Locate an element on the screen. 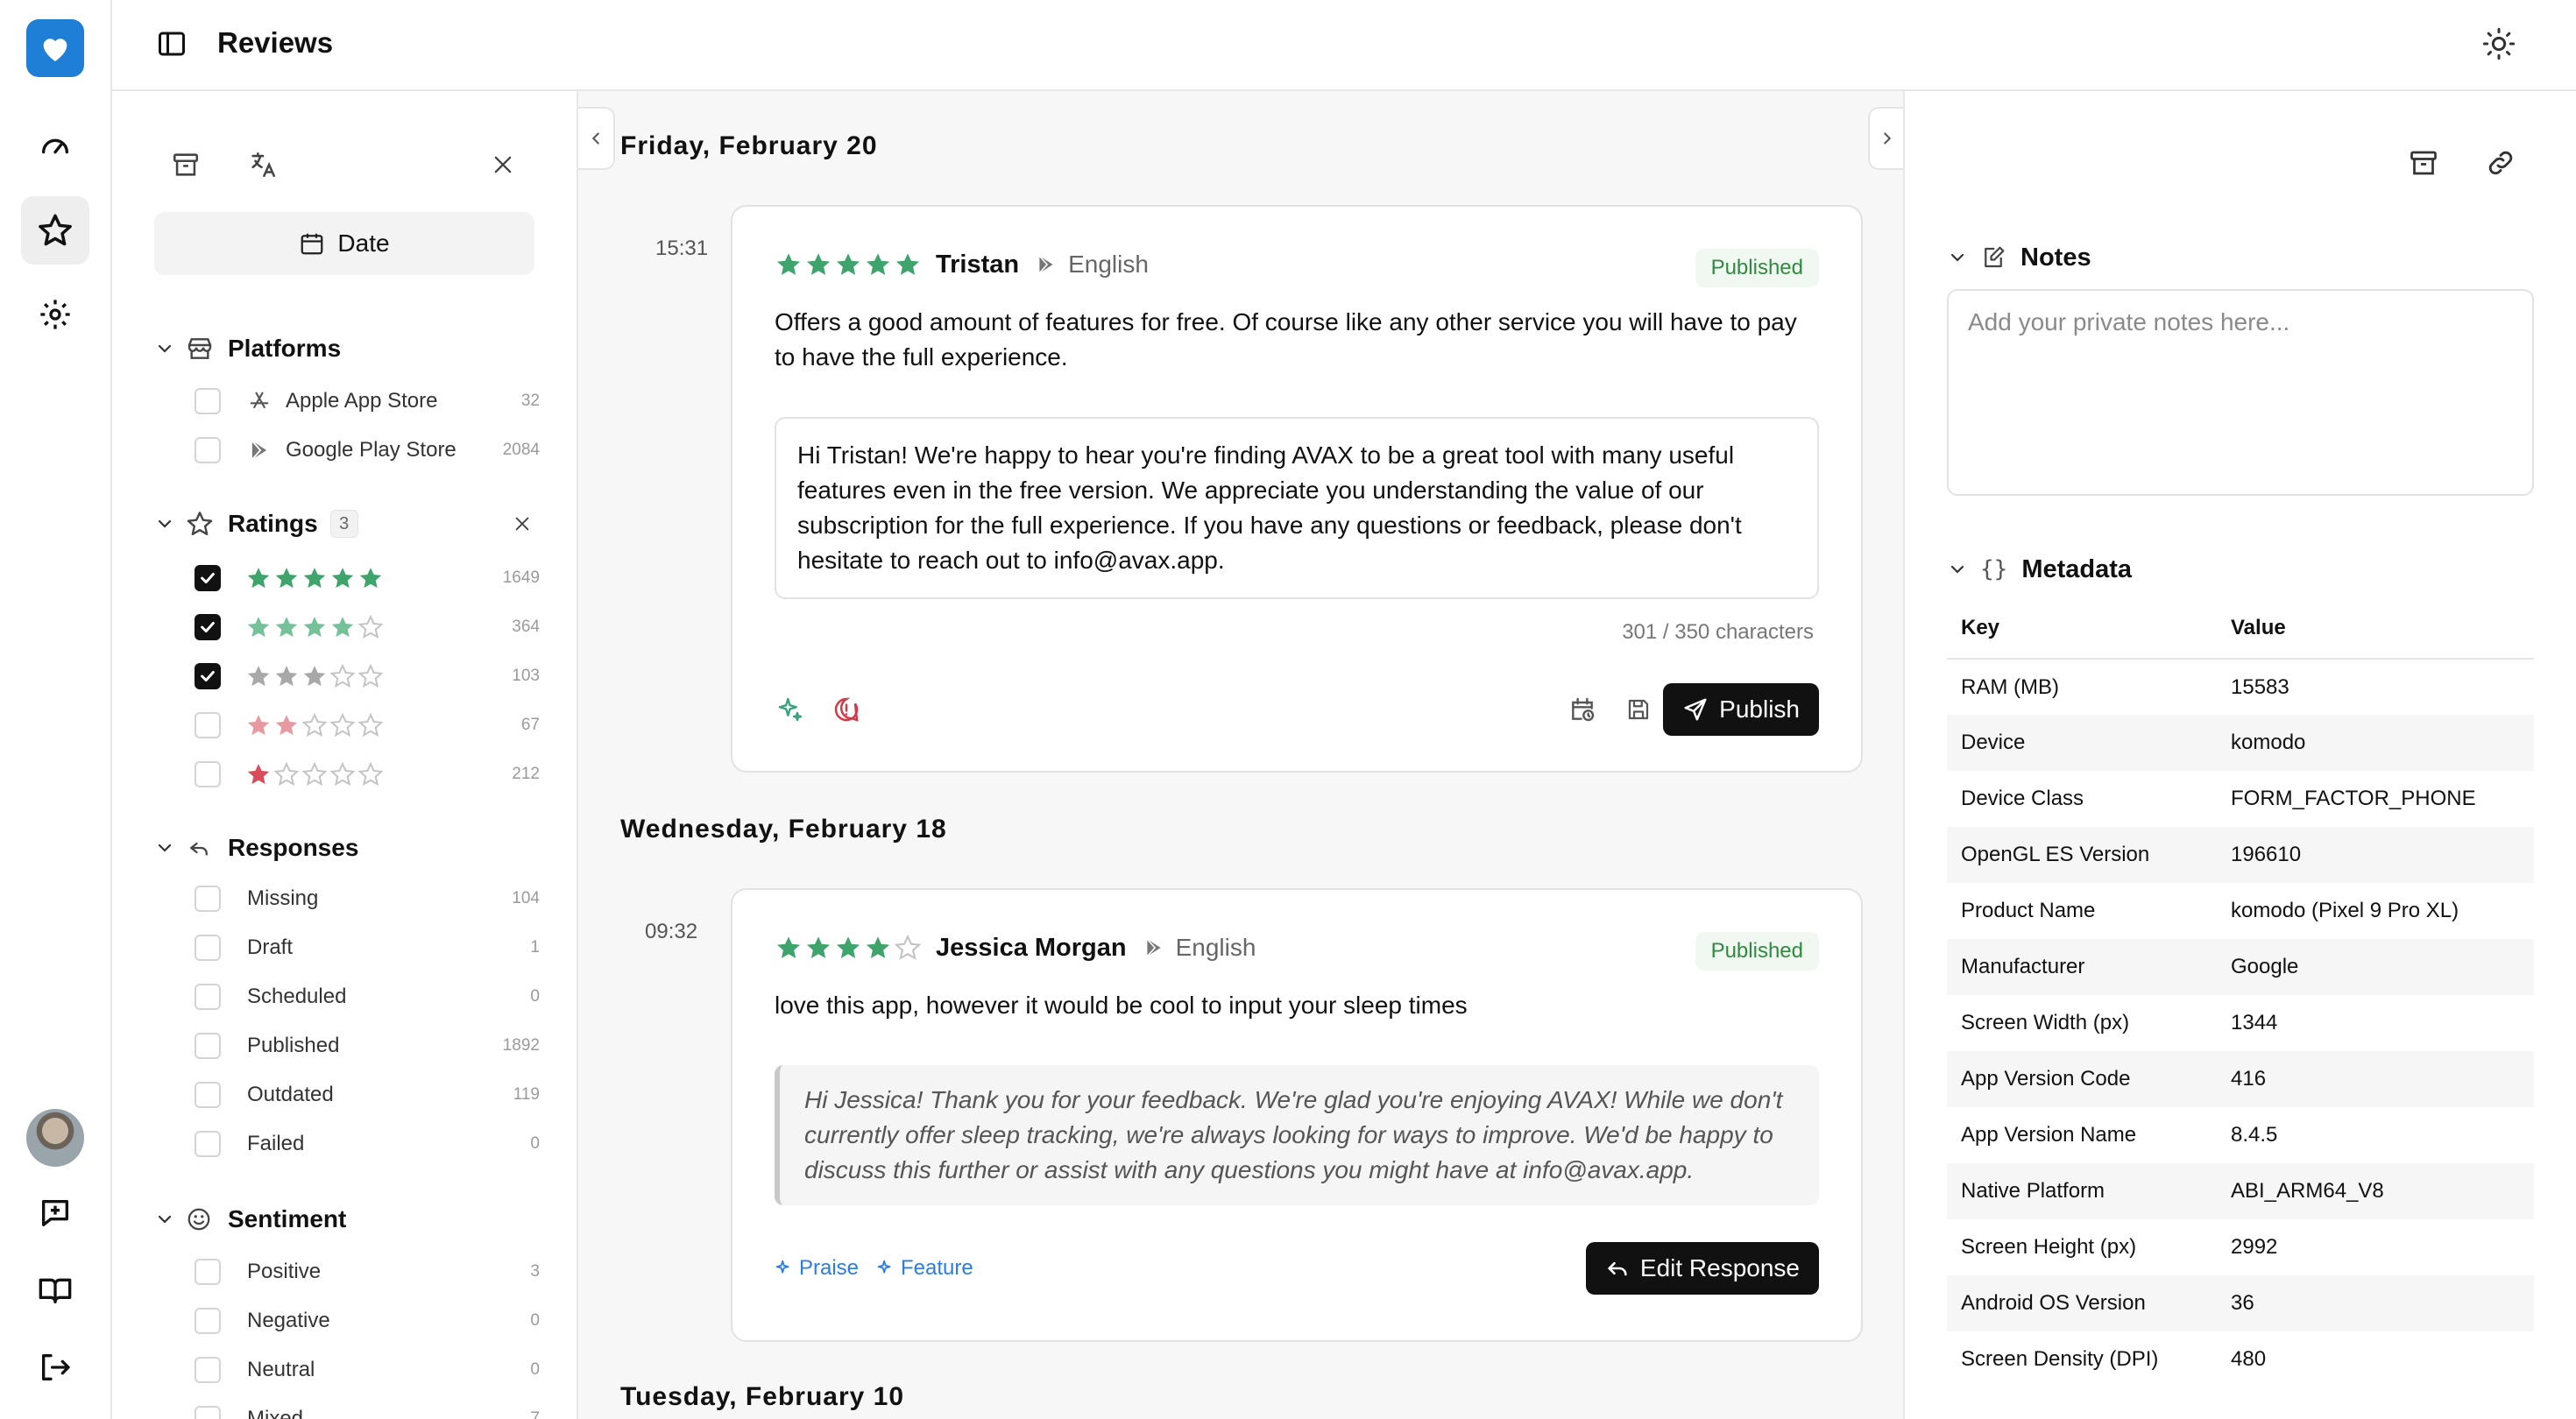 The image size is (2576, 1419). response-label: Scheduled is located at coordinates (297, 997).